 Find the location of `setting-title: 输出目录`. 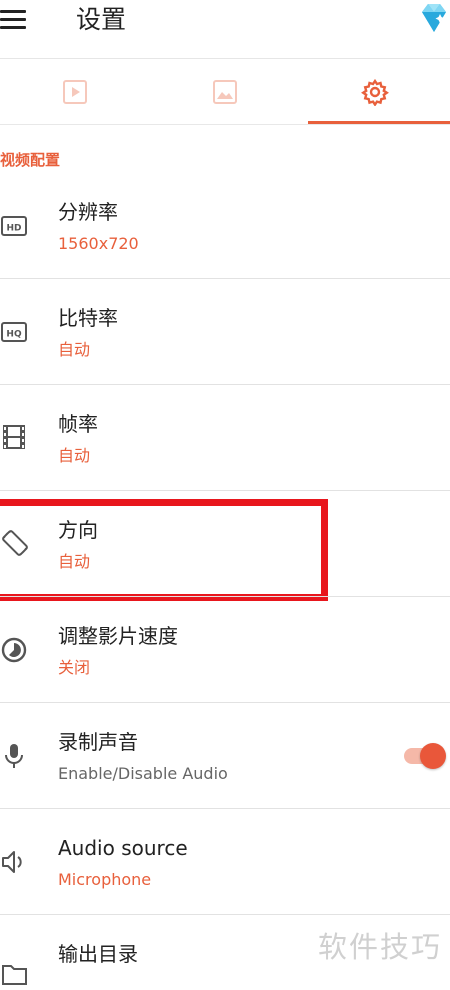

setting-title: 输出目录 is located at coordinates (98, 954).